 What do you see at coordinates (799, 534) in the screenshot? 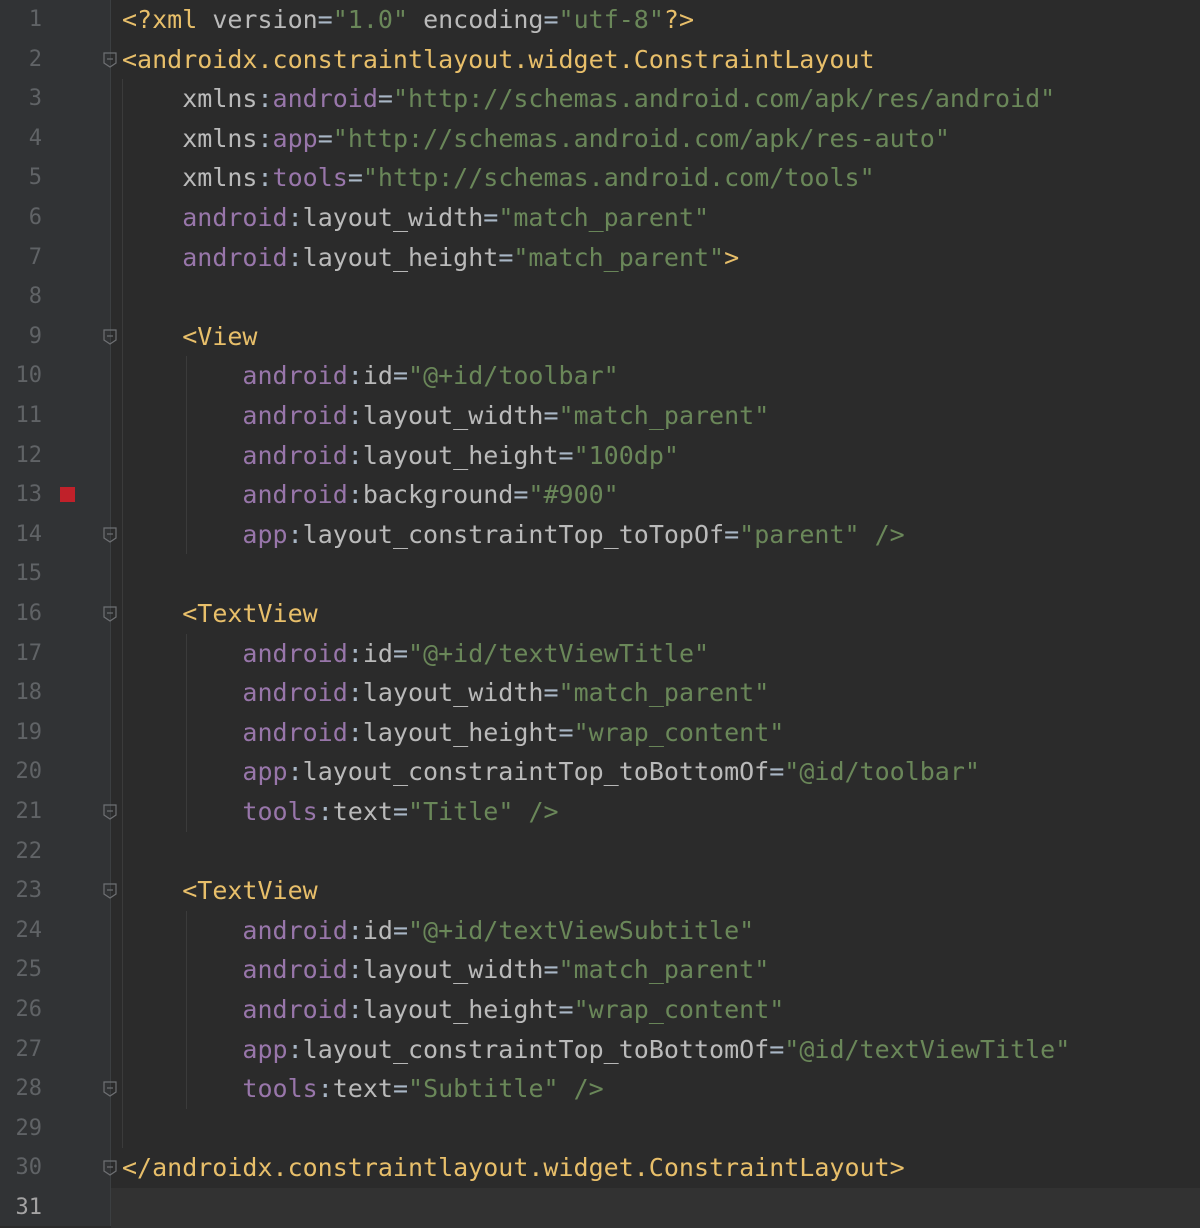
I see `token-val: "parent"` at bounding box center [799, 534].